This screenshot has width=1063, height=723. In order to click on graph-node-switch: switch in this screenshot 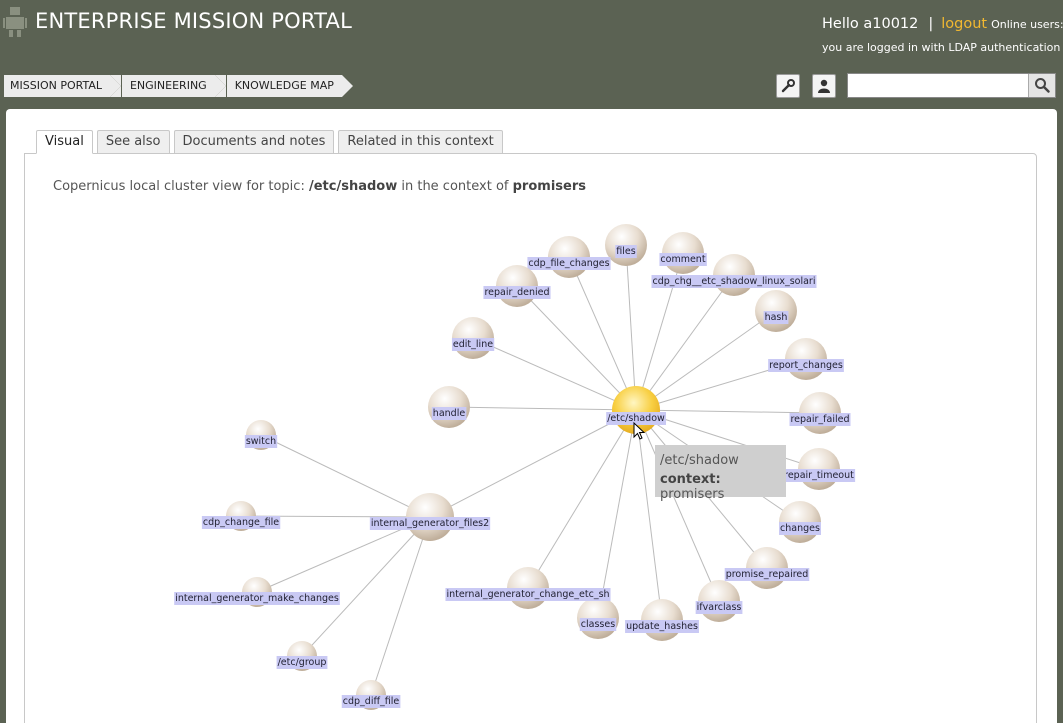, I will do `click(261, 435)`.